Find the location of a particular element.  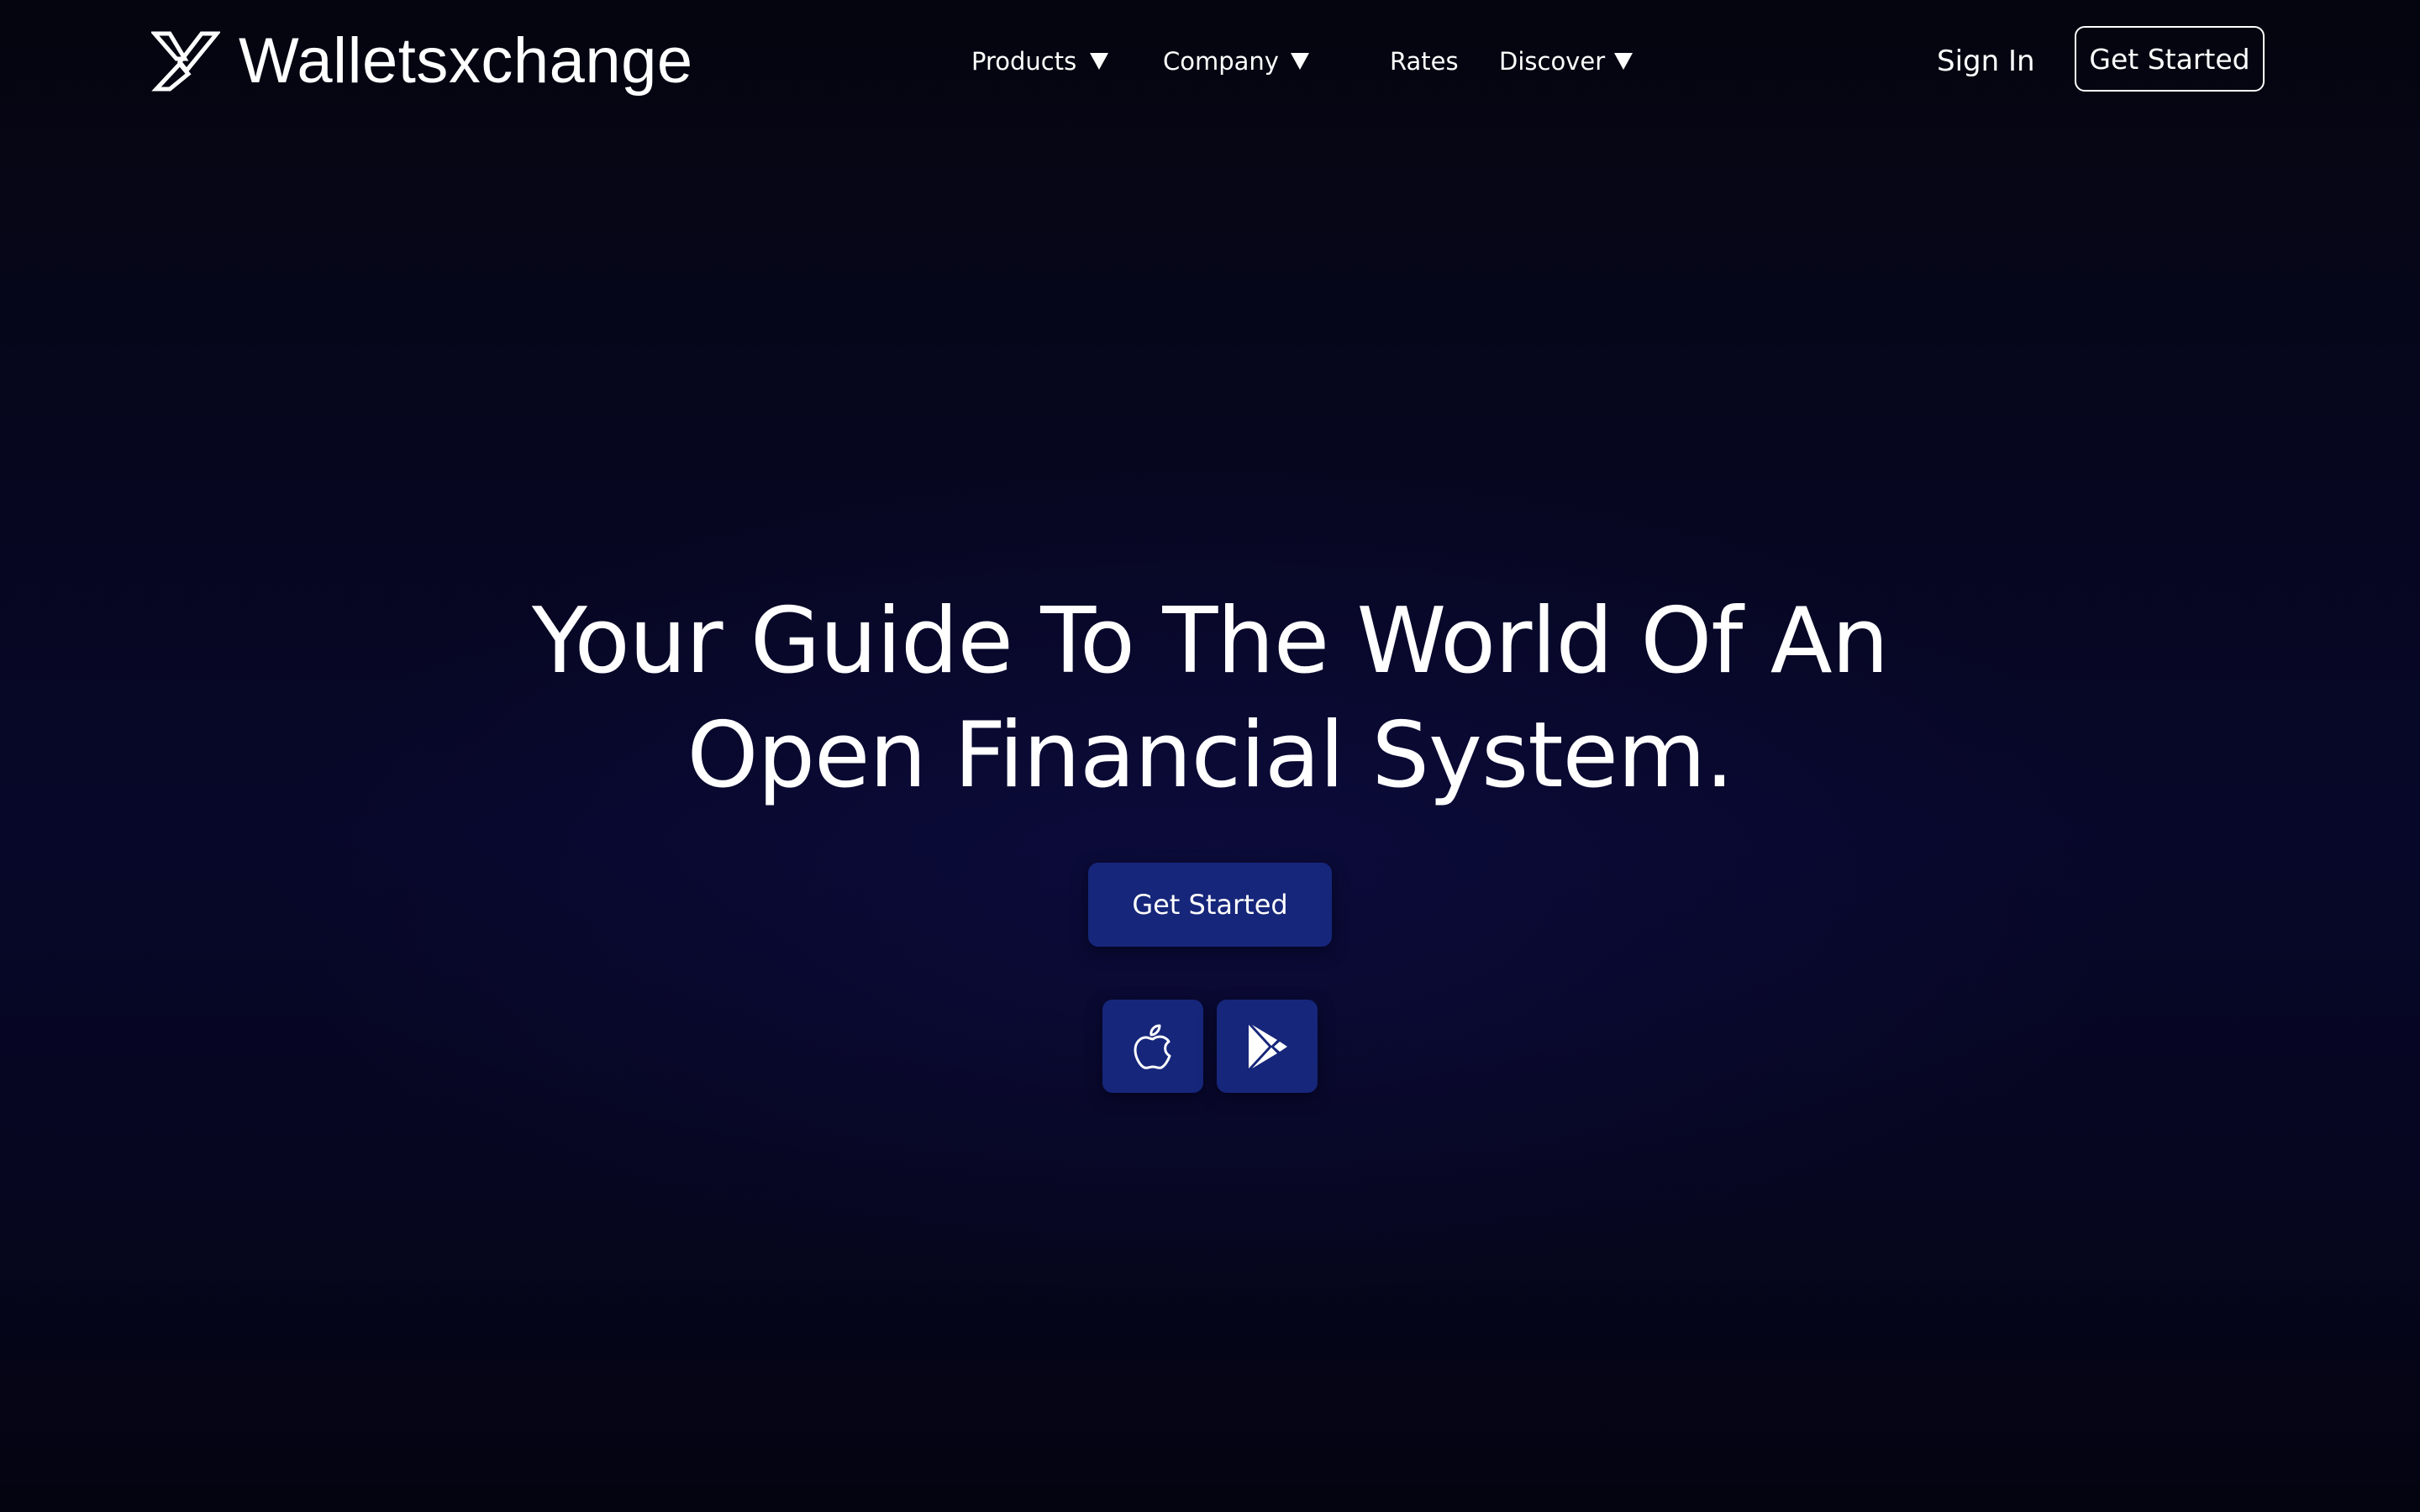

sign-in-link: Sign In is located at coordinates (1986, 61).